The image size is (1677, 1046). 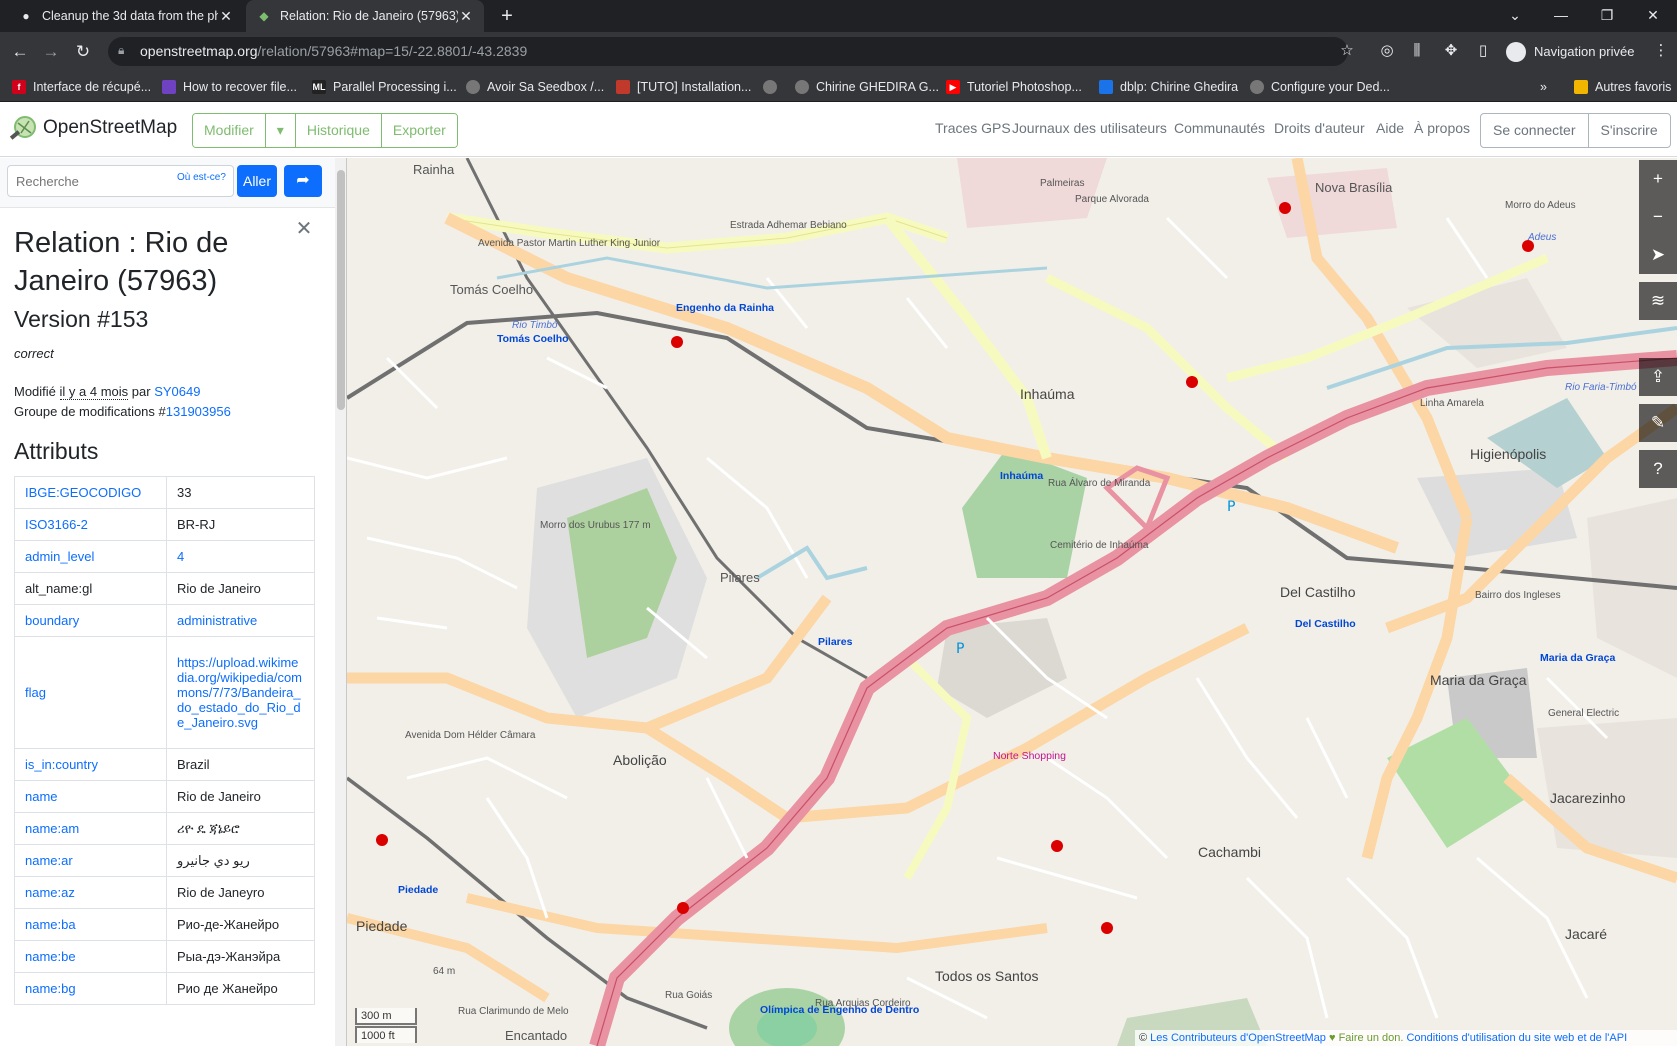 I want to click on export-button: Exporter, so click(x=419, y=130).